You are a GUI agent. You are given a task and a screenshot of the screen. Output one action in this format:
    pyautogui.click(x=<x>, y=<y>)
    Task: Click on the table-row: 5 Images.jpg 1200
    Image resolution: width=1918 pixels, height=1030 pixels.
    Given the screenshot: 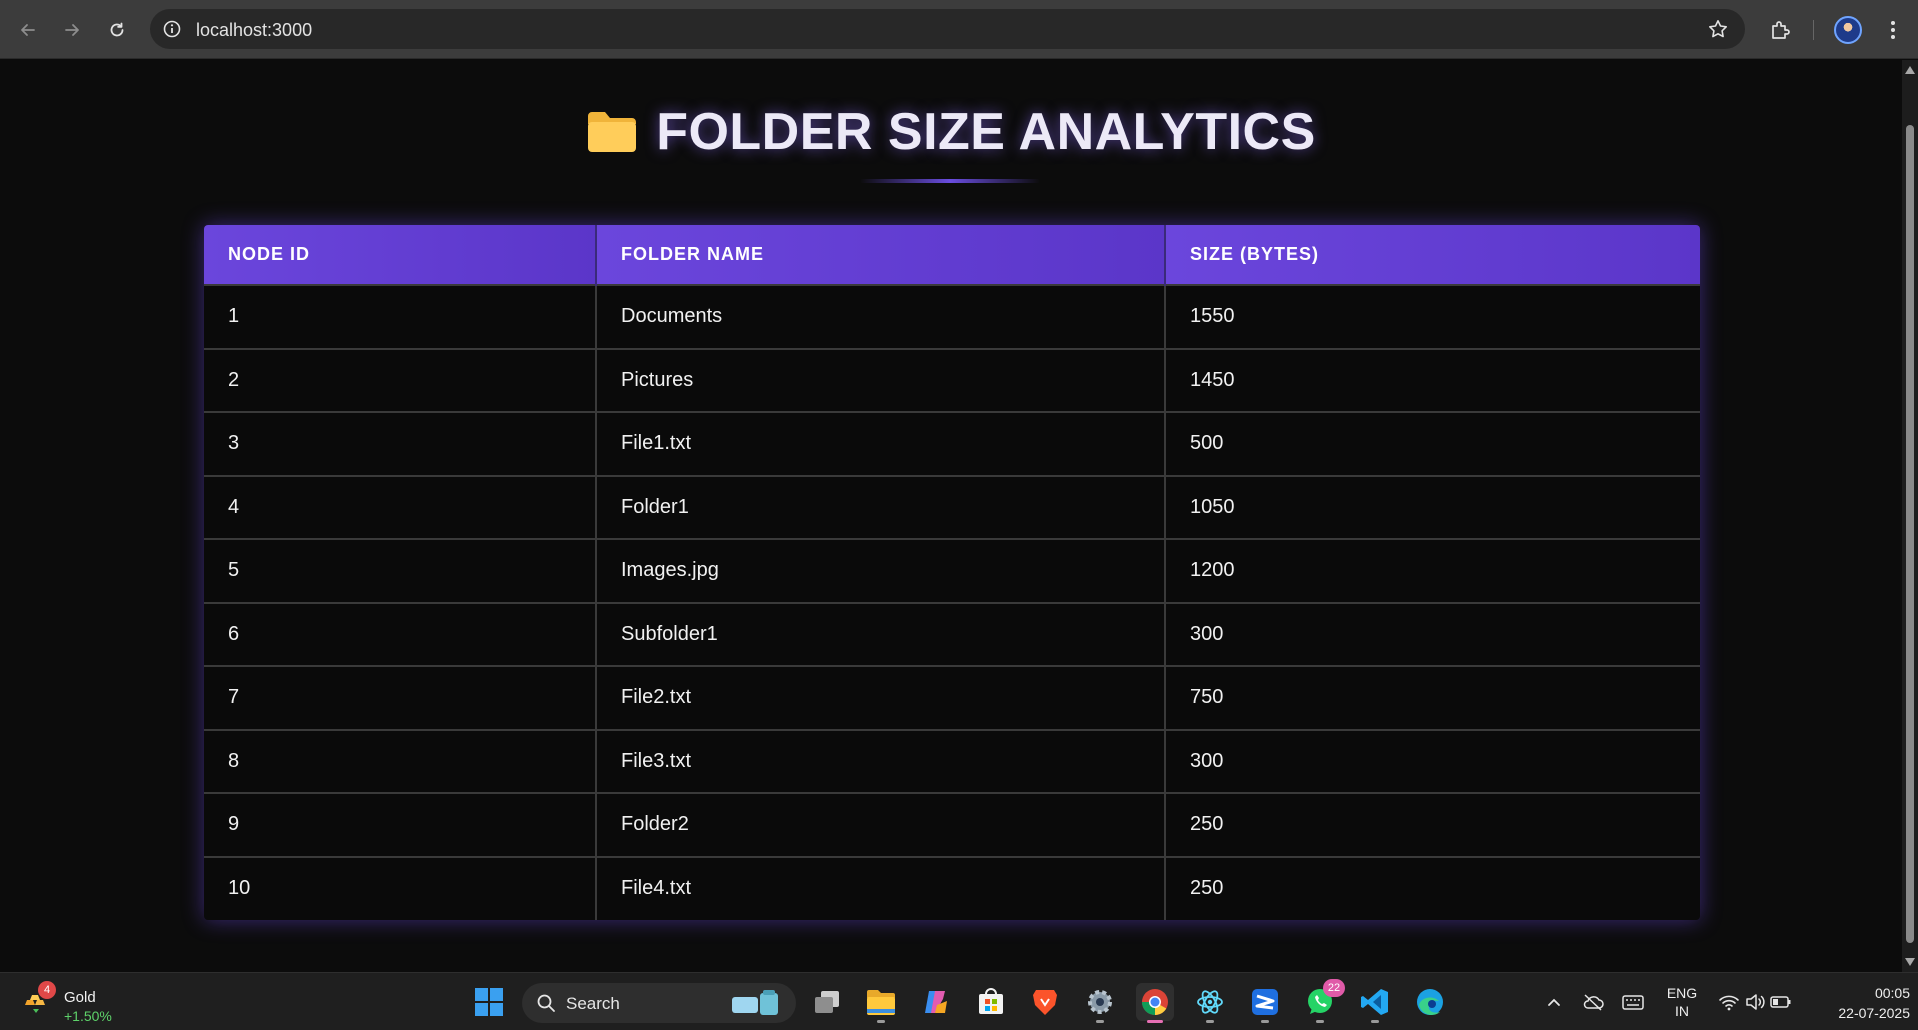 What is the action you would take?
    pyautogui.click(x=952, y=570)
    